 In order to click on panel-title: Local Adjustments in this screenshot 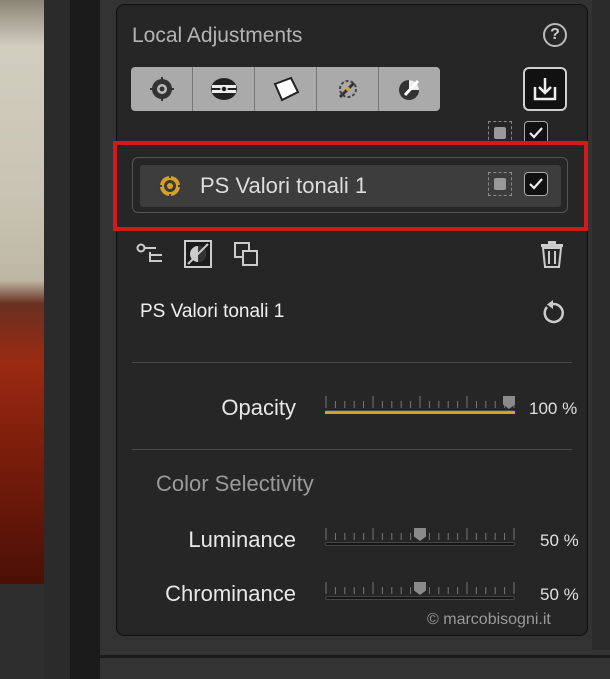, I will do `click(217, 35)`.